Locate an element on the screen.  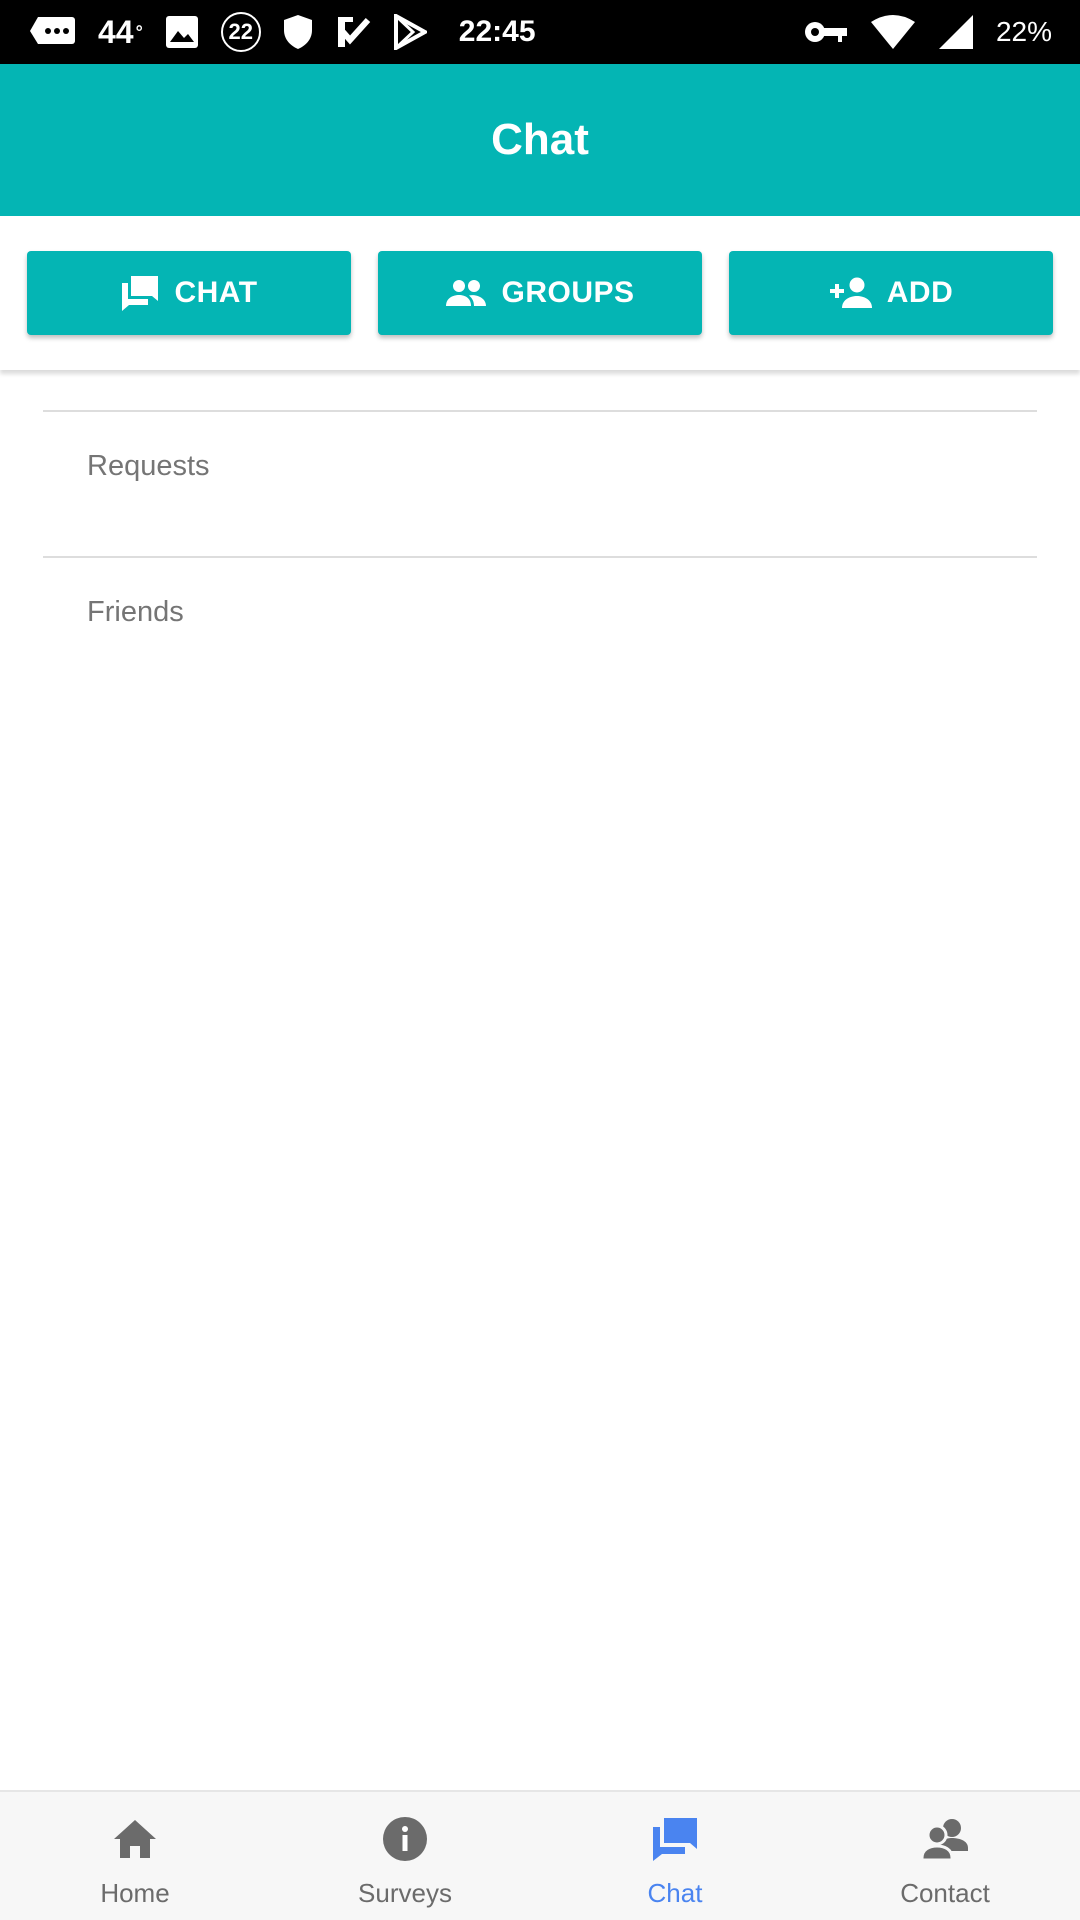
nav-contact: Contact is located at coordinates (945, 1856).